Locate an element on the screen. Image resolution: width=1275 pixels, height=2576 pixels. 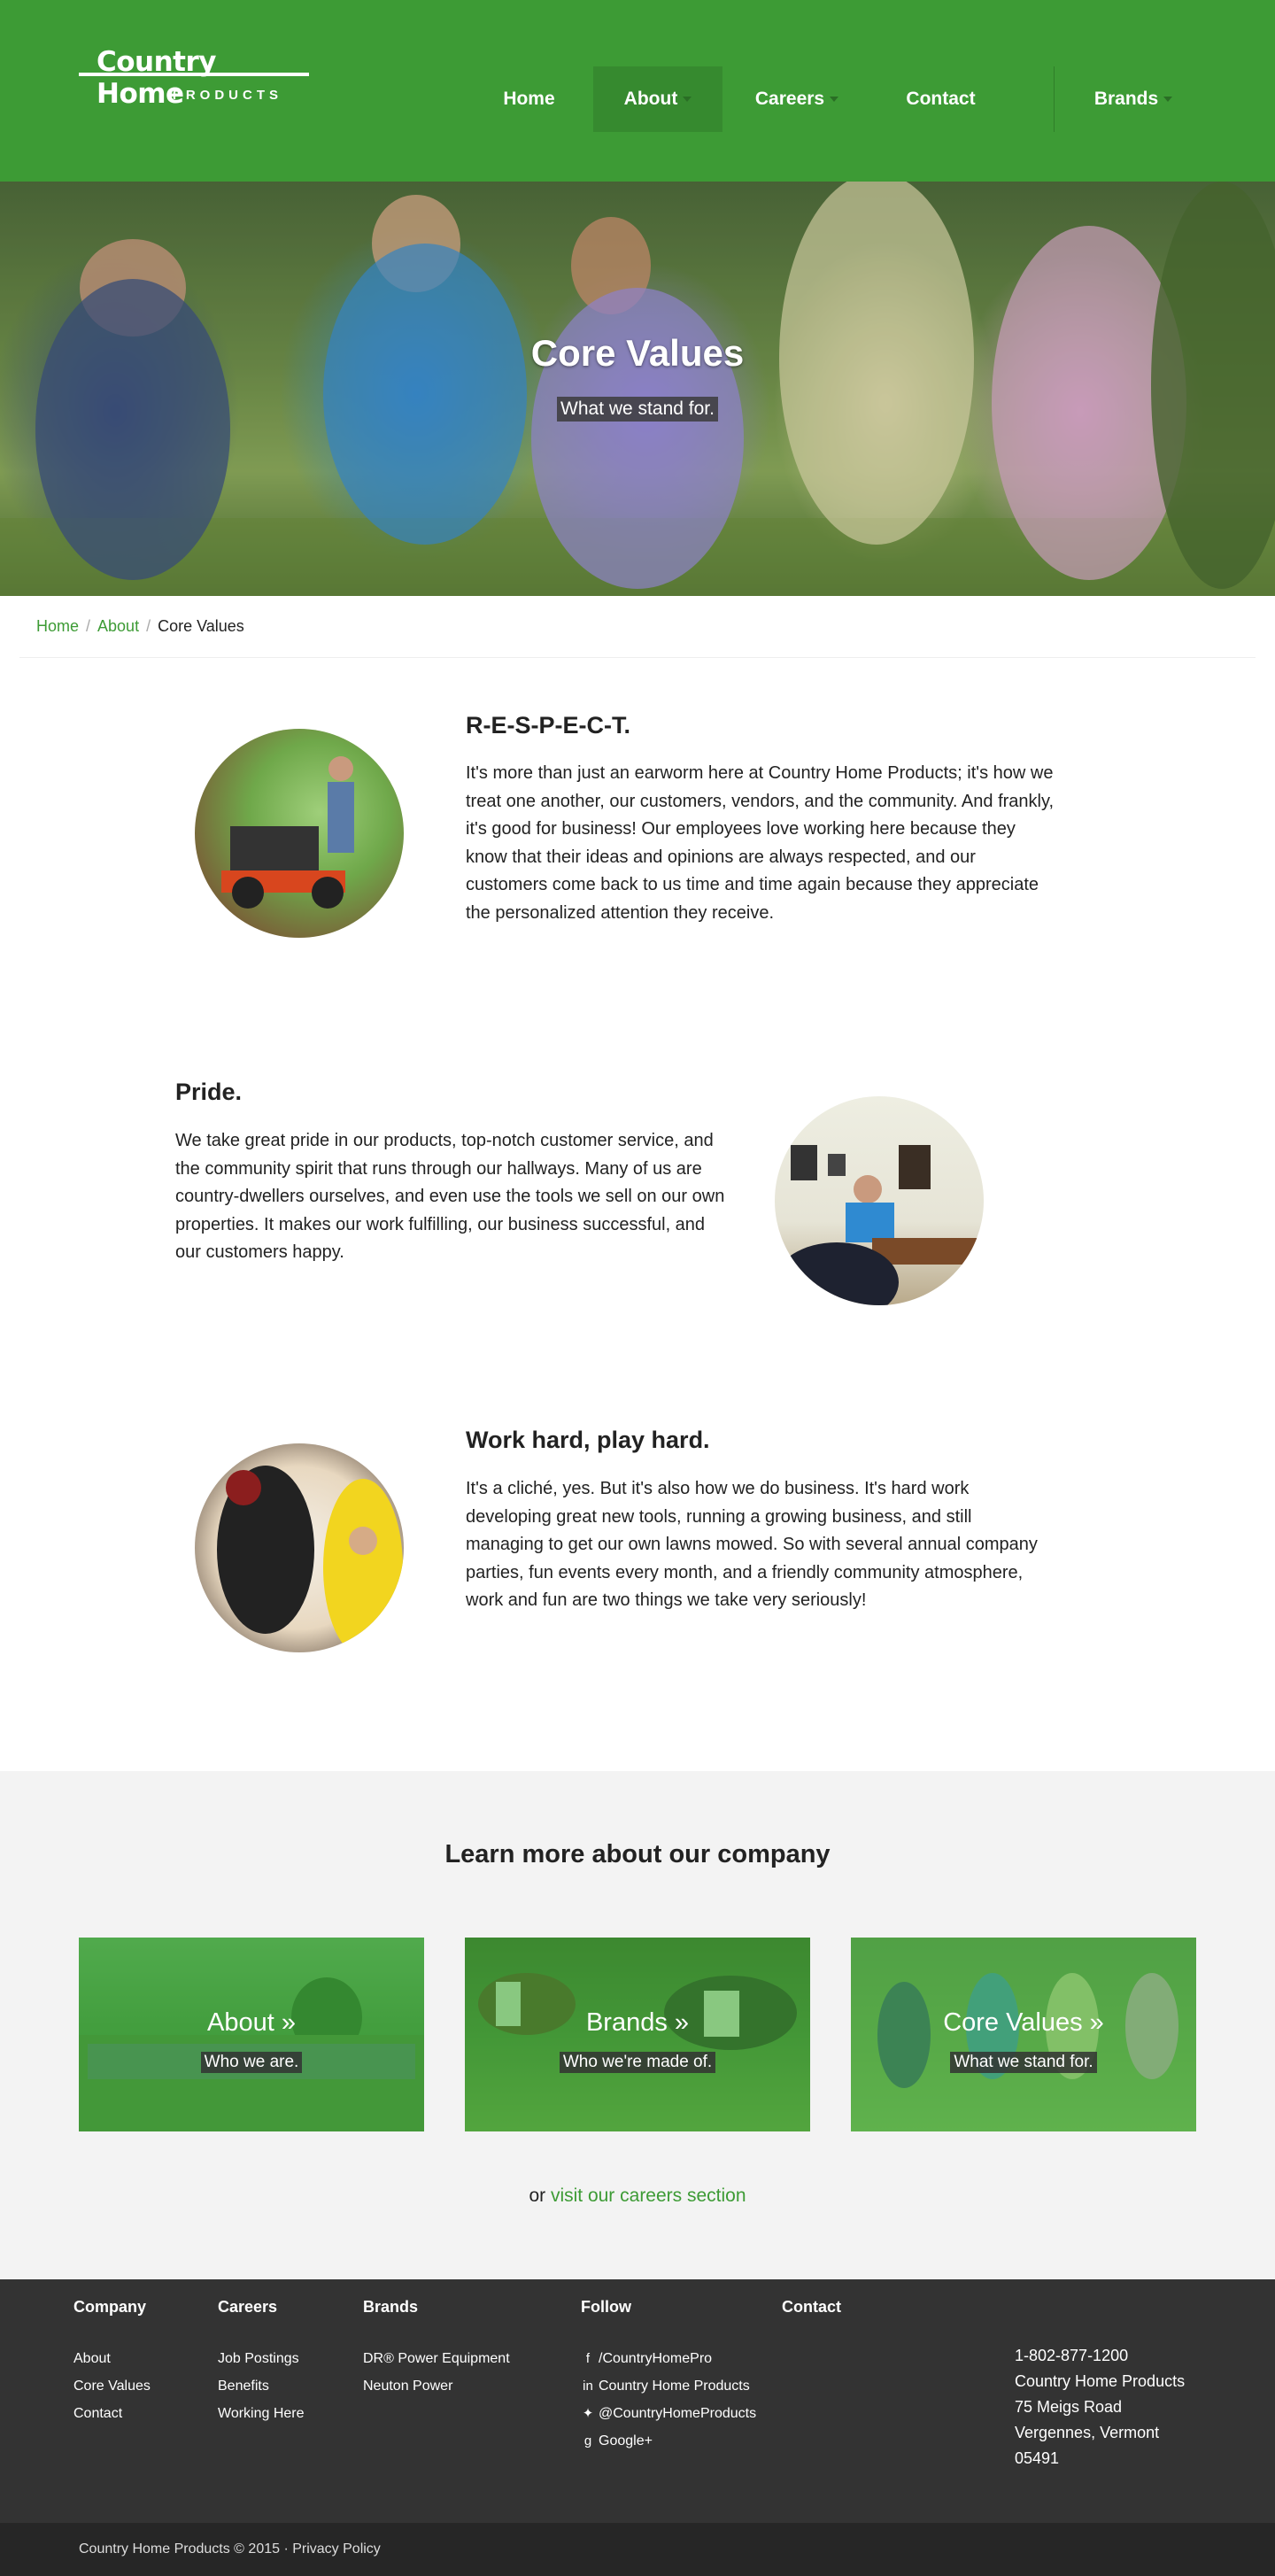
card-about: About » Who we are. is located at coordinates (251, 2034).